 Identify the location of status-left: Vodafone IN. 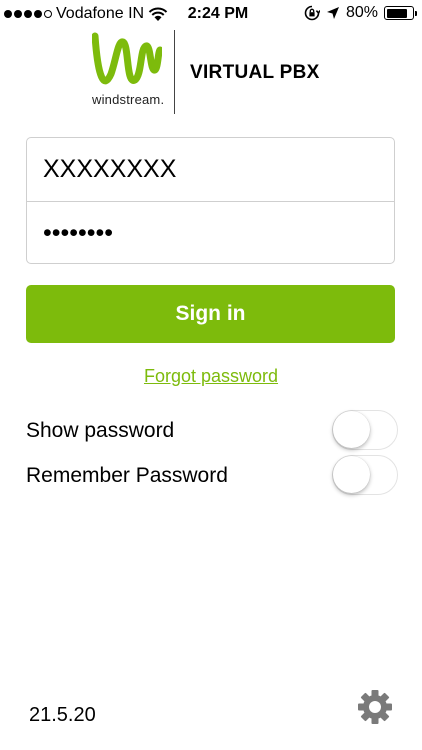
(86, 14).